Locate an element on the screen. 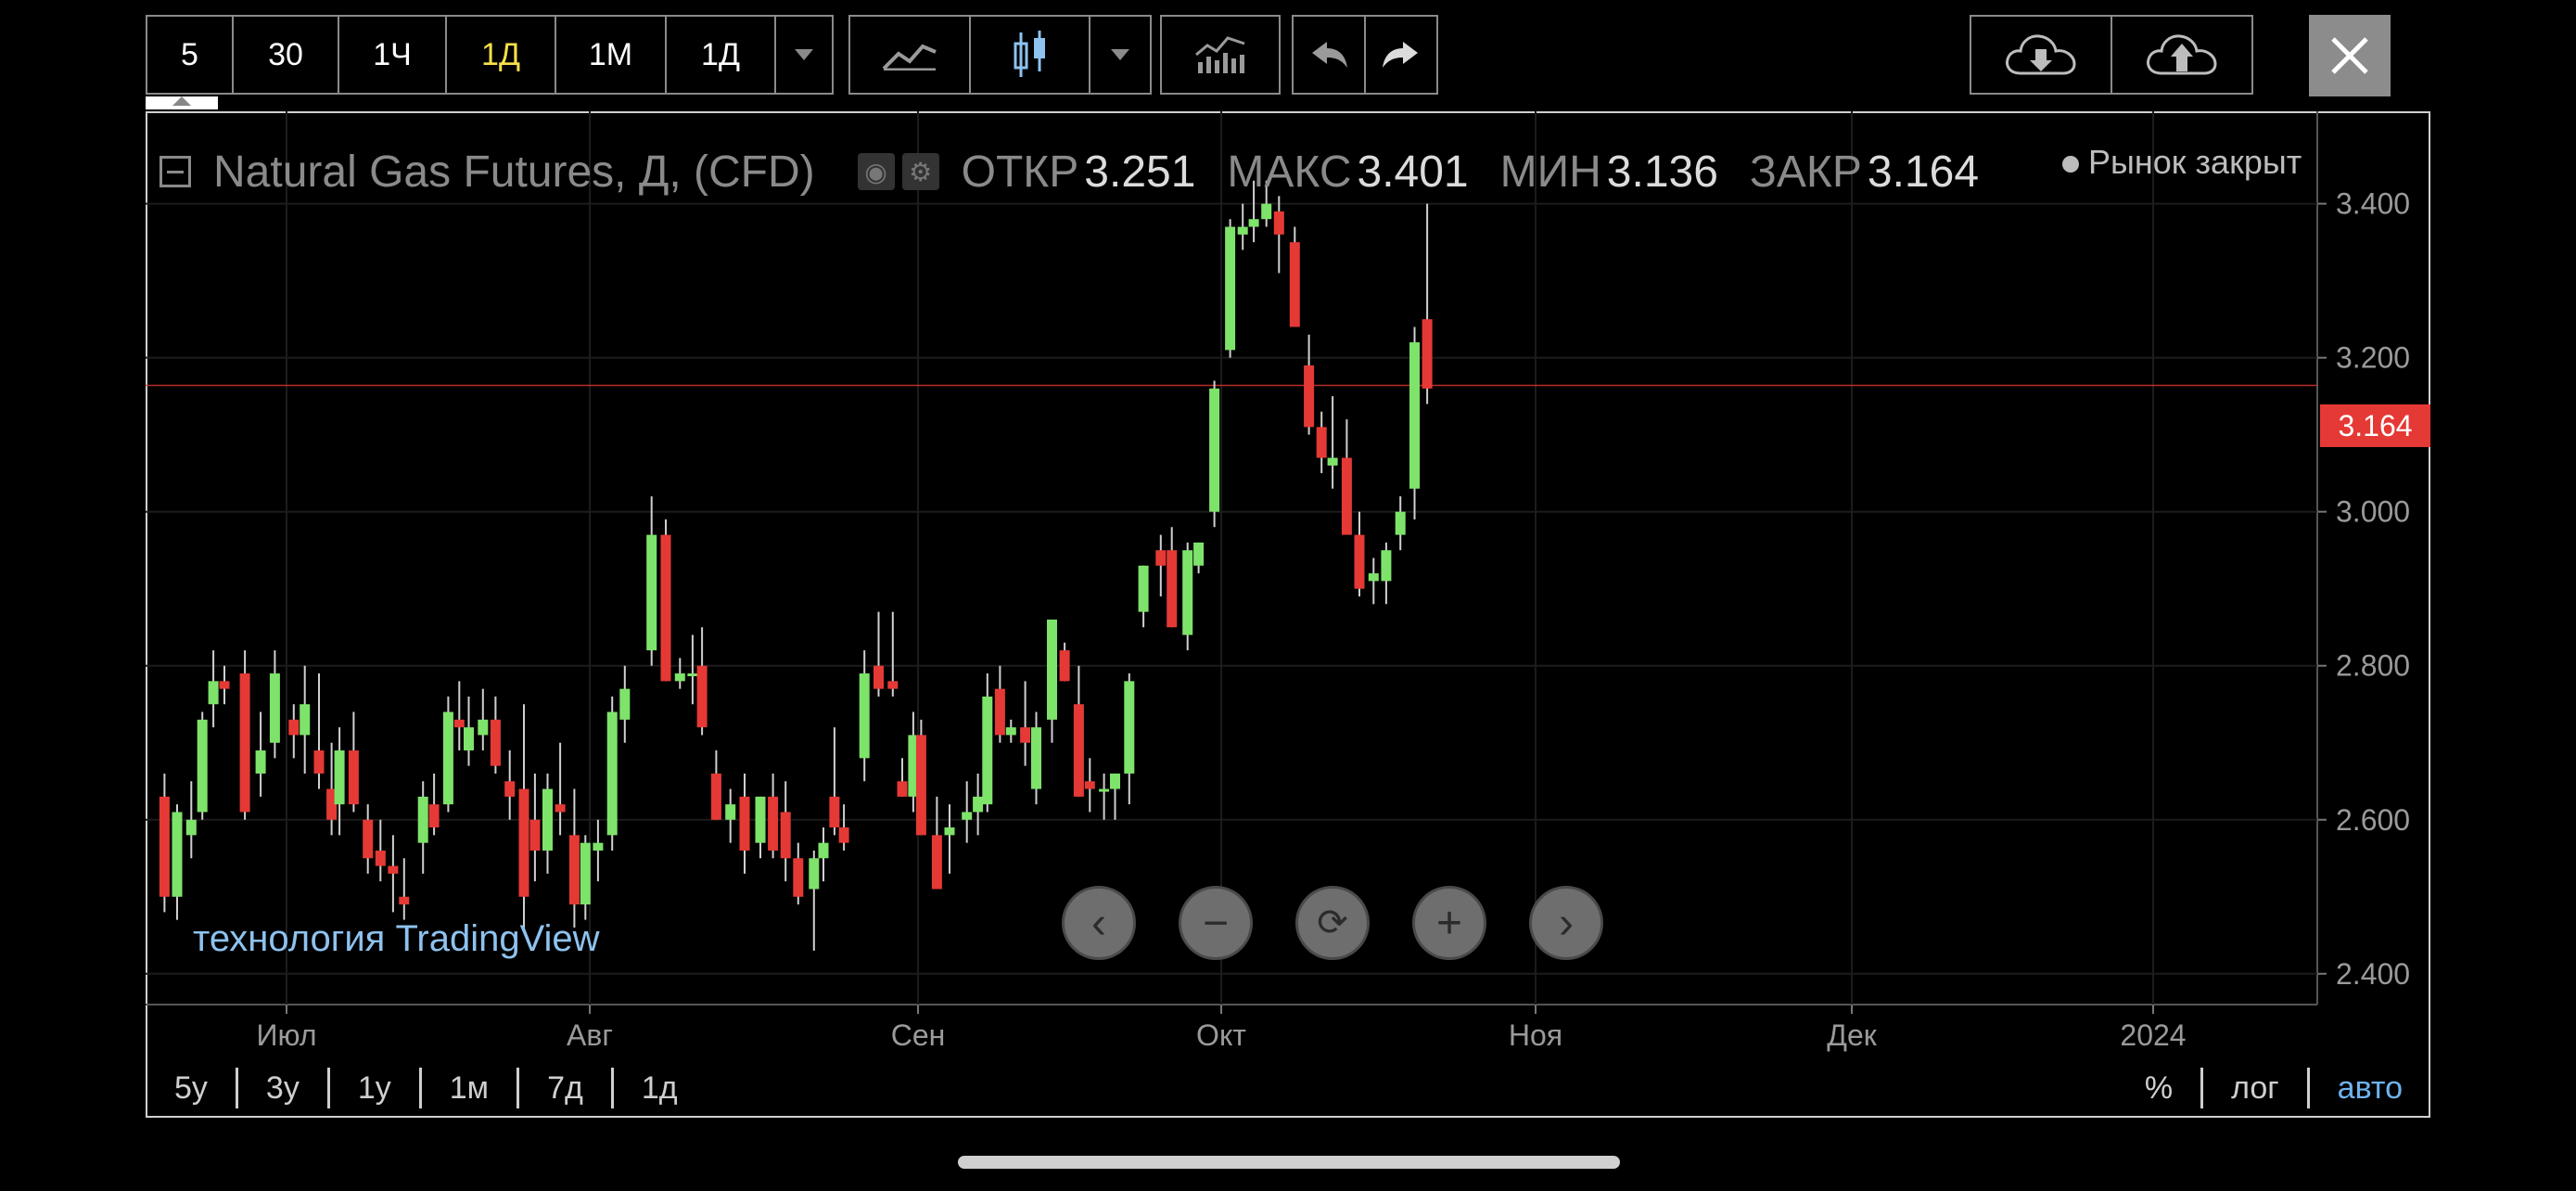  x-tick-label: 2024 is located at coordinates (2153, 1035).